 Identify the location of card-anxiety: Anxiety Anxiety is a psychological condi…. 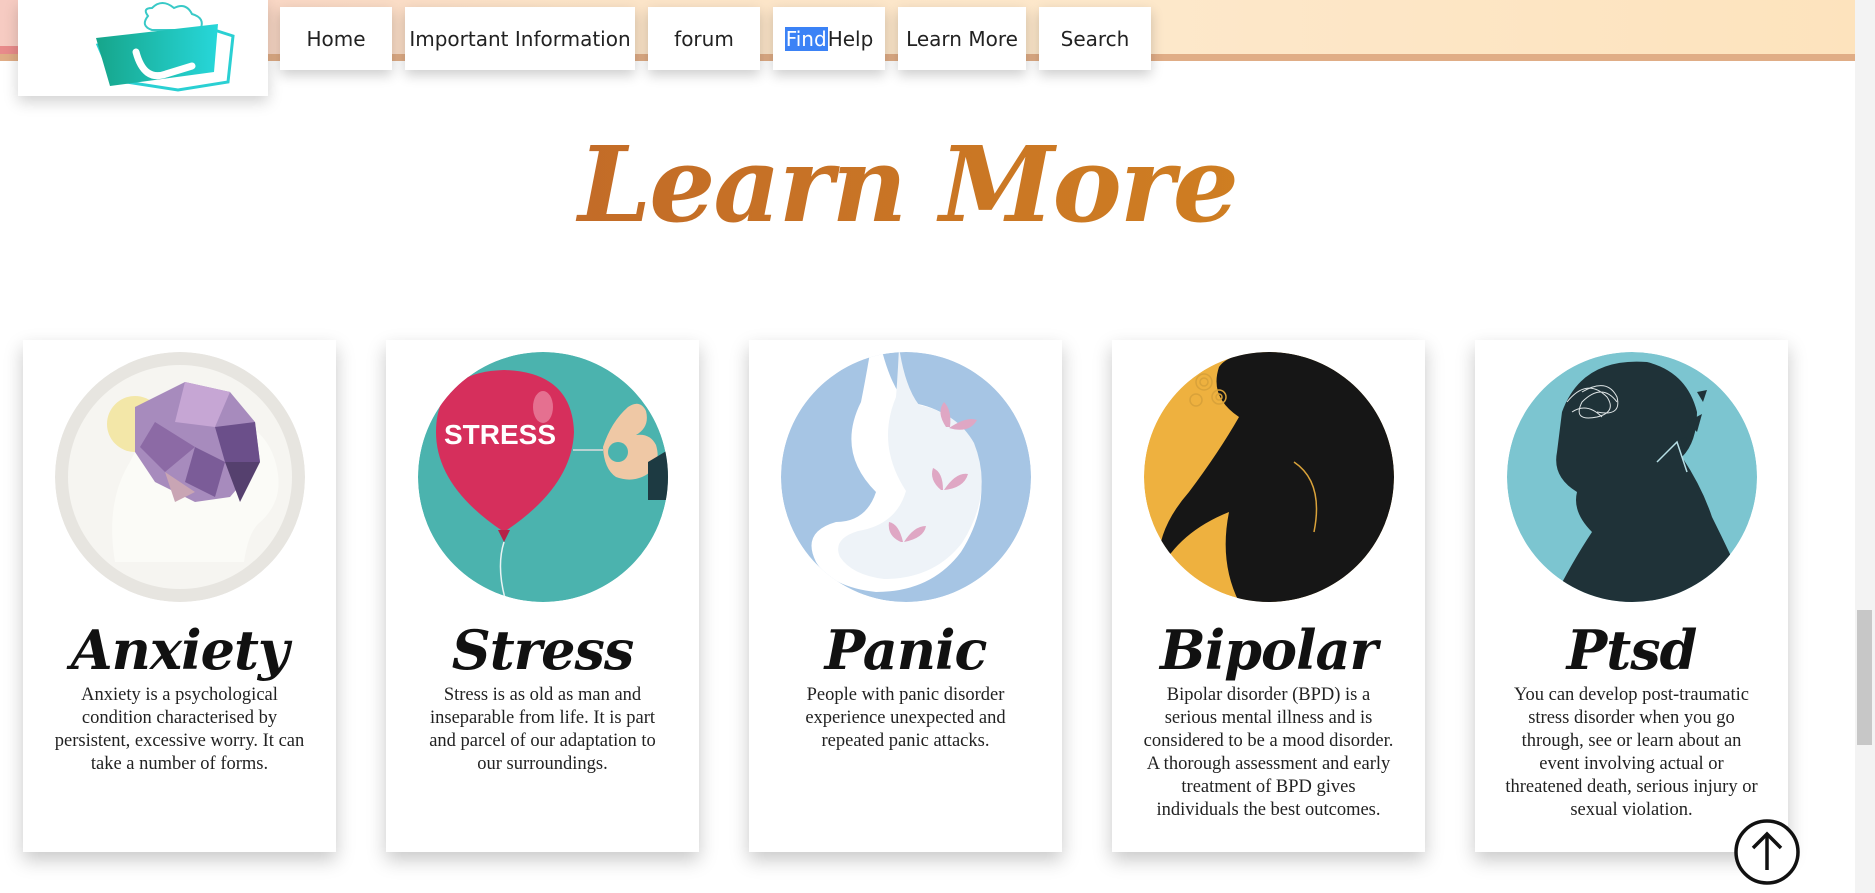
(179, 596).